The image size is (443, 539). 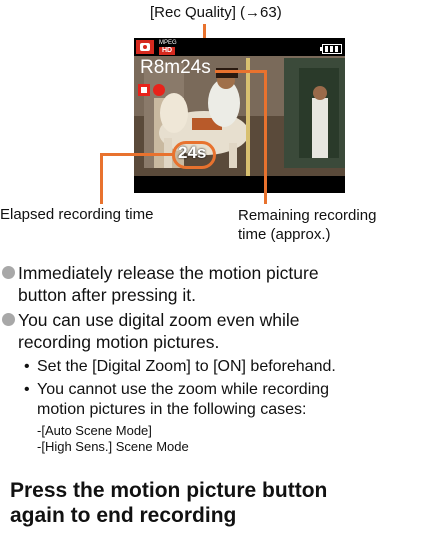 I want to click on bullet-line: recording motion pictures., so click(x=119, y=342).